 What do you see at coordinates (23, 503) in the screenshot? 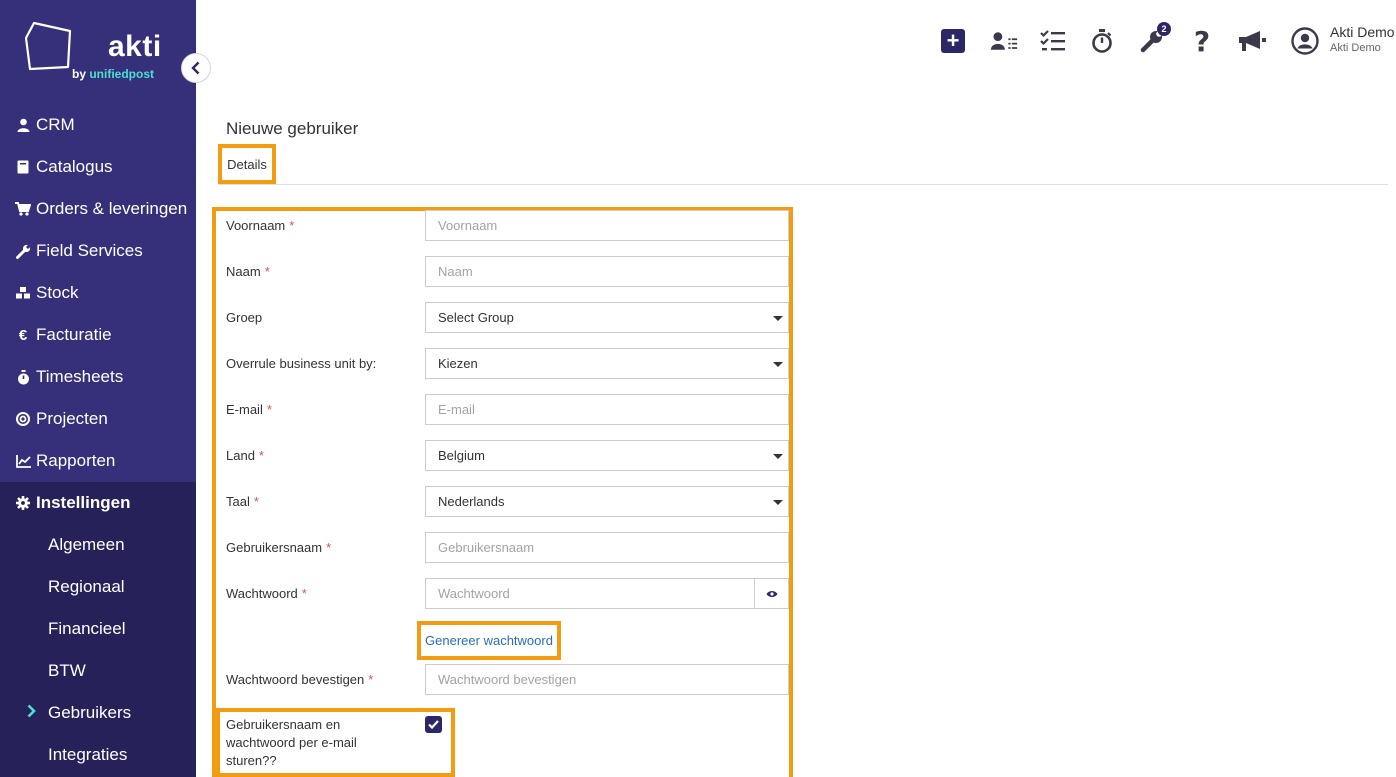
I see `gear-icon` at bounding box center [23, 503].